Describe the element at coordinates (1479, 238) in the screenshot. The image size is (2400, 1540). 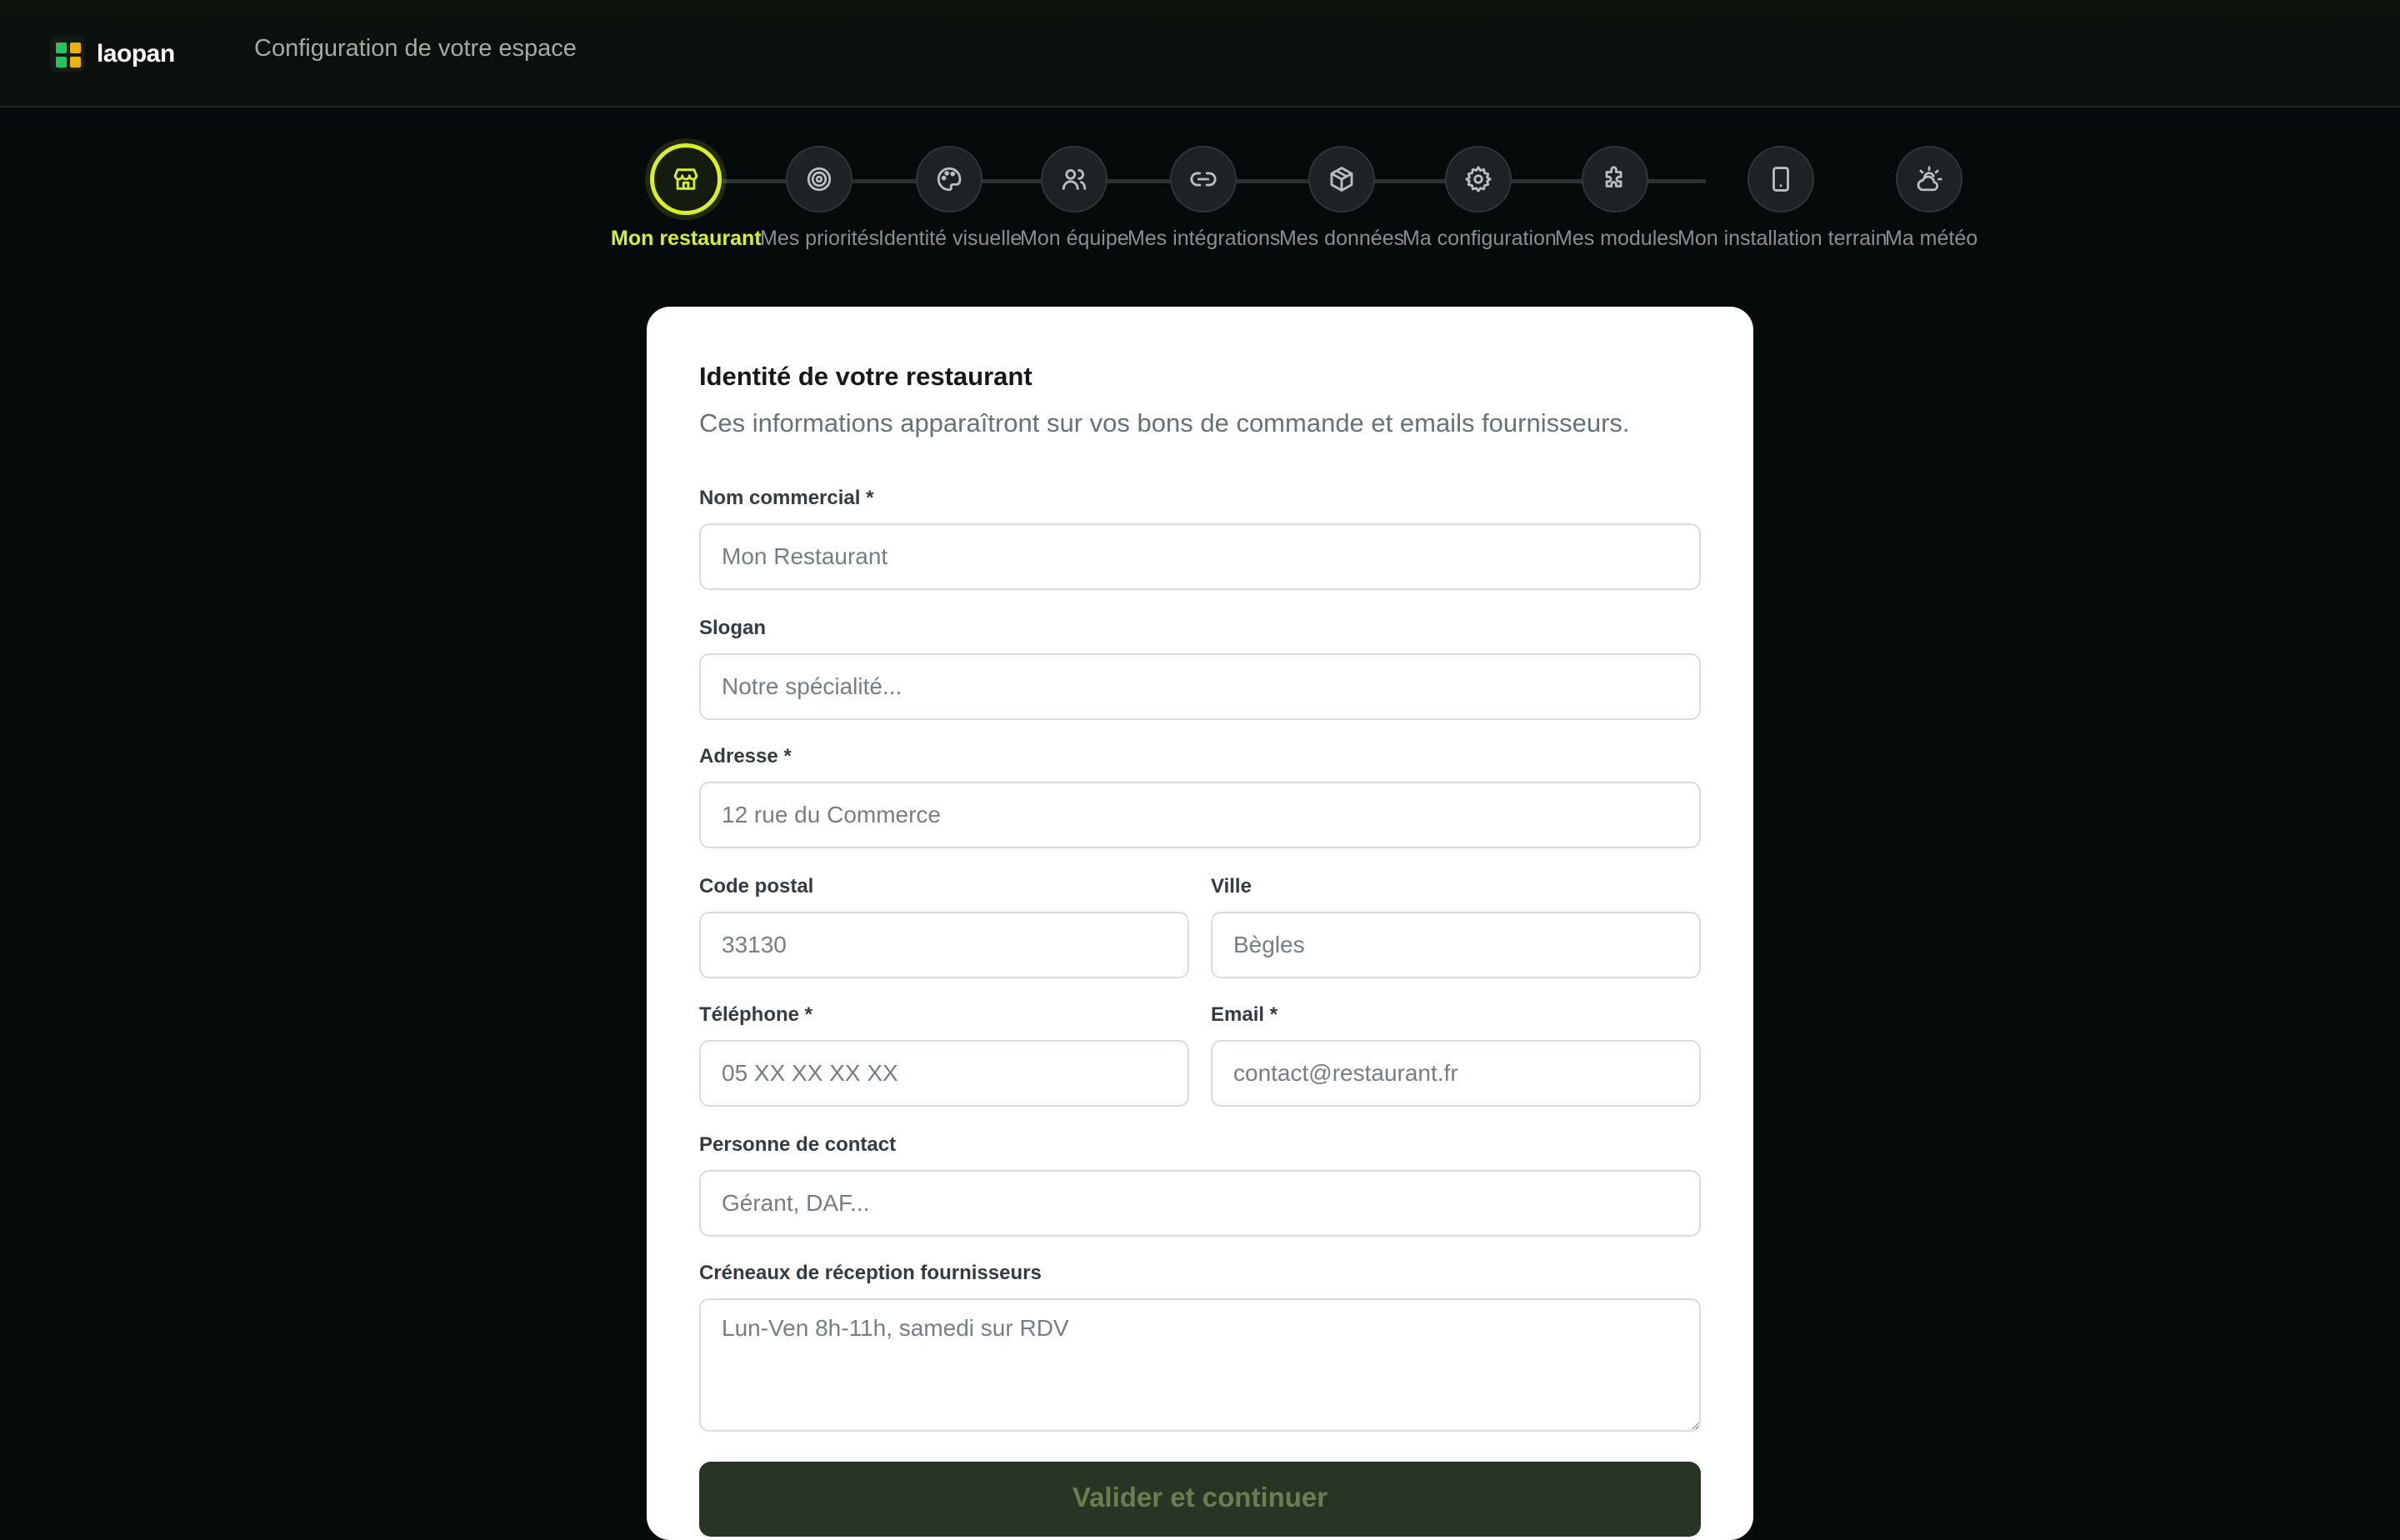
I see `step-label: Ma configuration` at that location.